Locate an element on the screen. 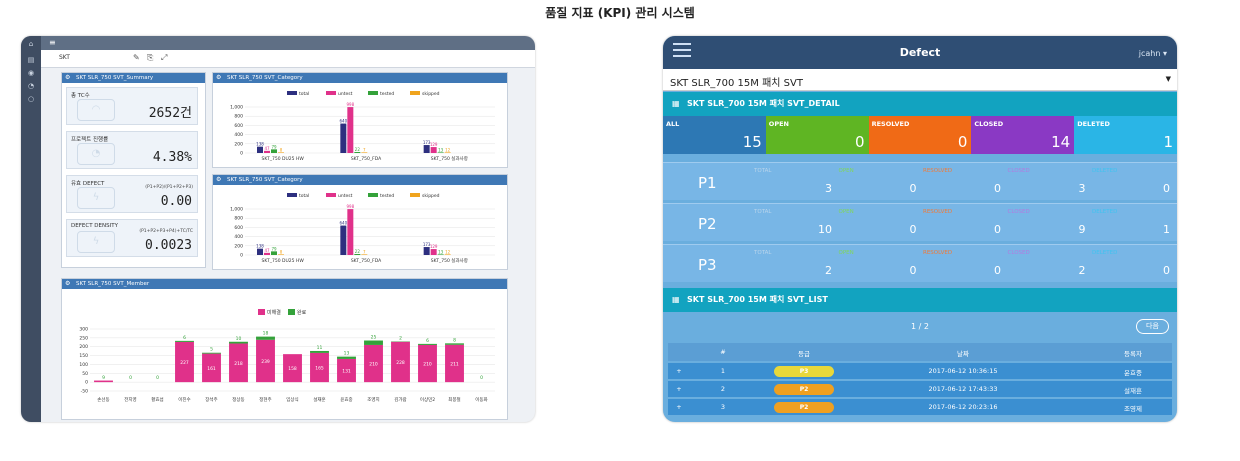 Image resolution: width=1240 pixels, height=461 pixels. kpi-card-progress: 프로젝트 진행률 ◔ 4.38% is located at coordinates (132, 150).